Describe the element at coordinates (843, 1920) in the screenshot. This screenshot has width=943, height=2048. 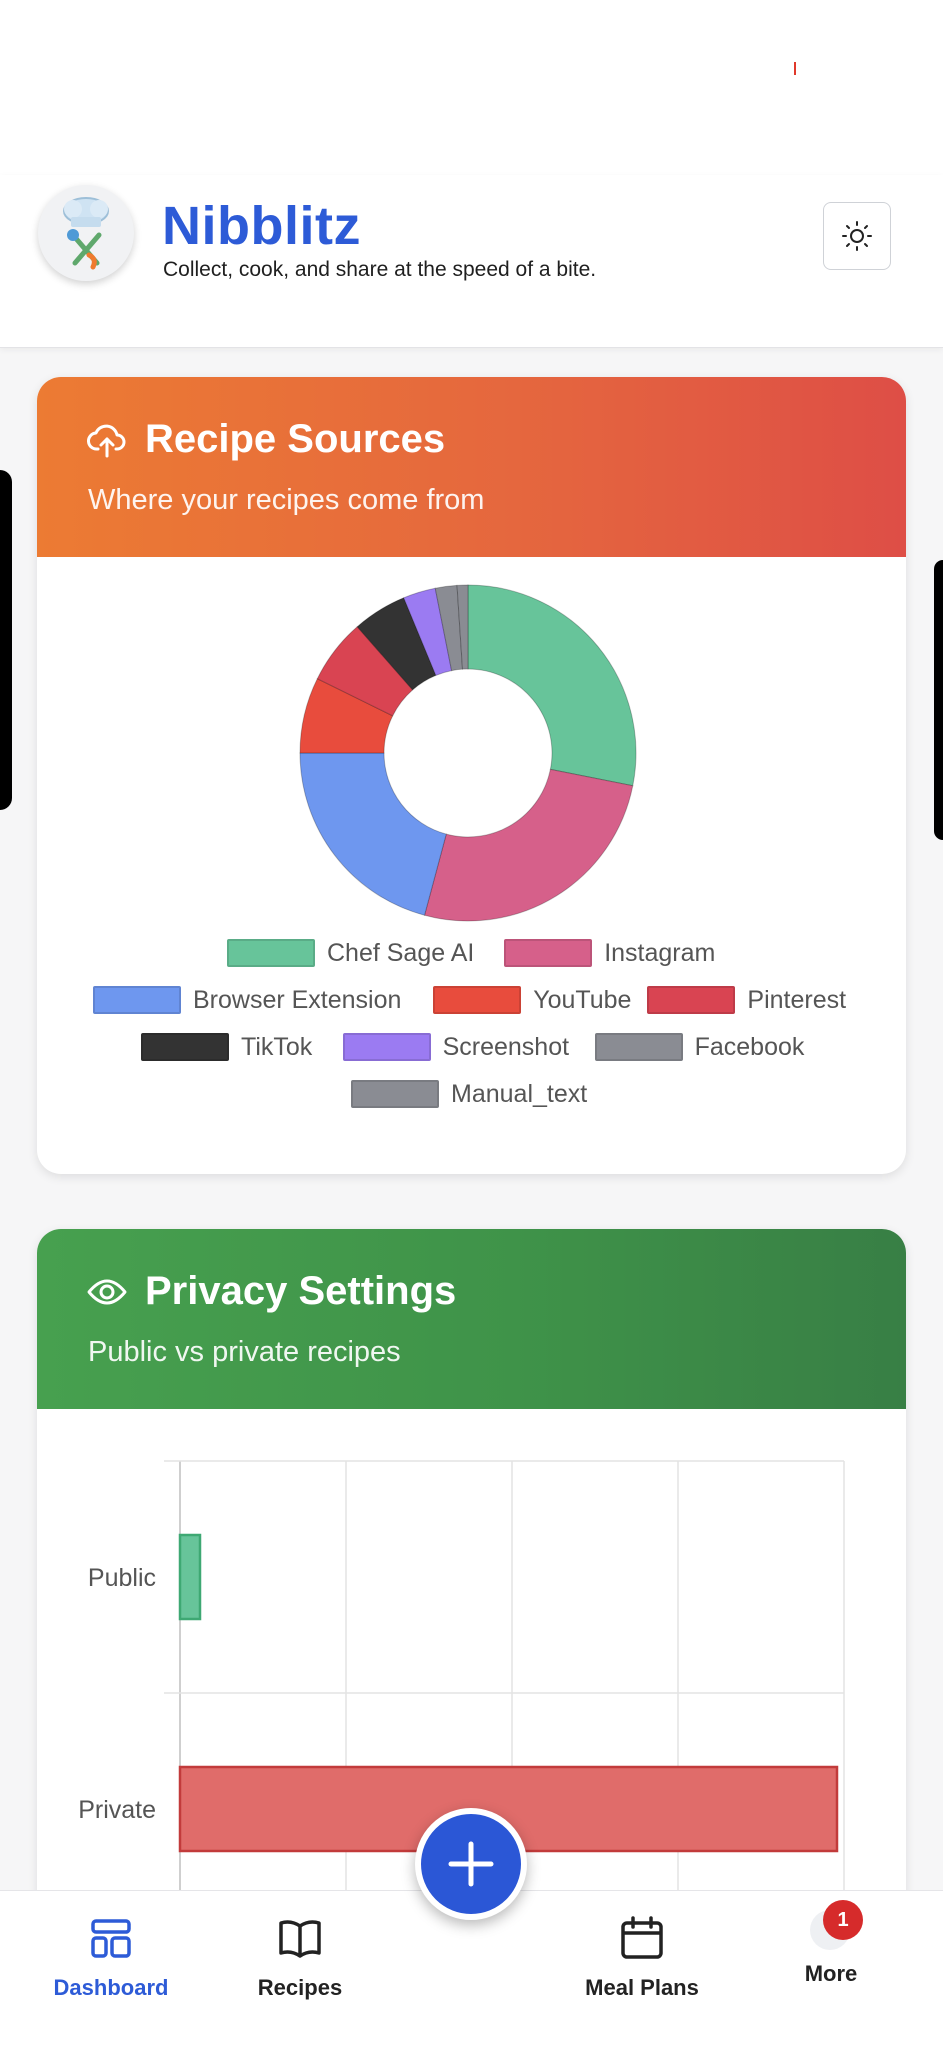
I see `notification-badge: 1` at that location.